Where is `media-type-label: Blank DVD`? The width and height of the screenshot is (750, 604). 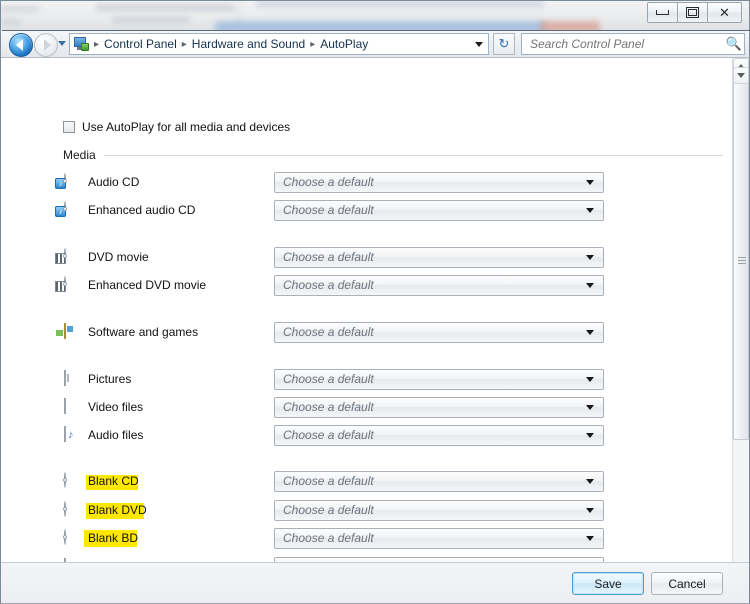
media-type-label: Blank DVD is located at coordinates (117, 510).